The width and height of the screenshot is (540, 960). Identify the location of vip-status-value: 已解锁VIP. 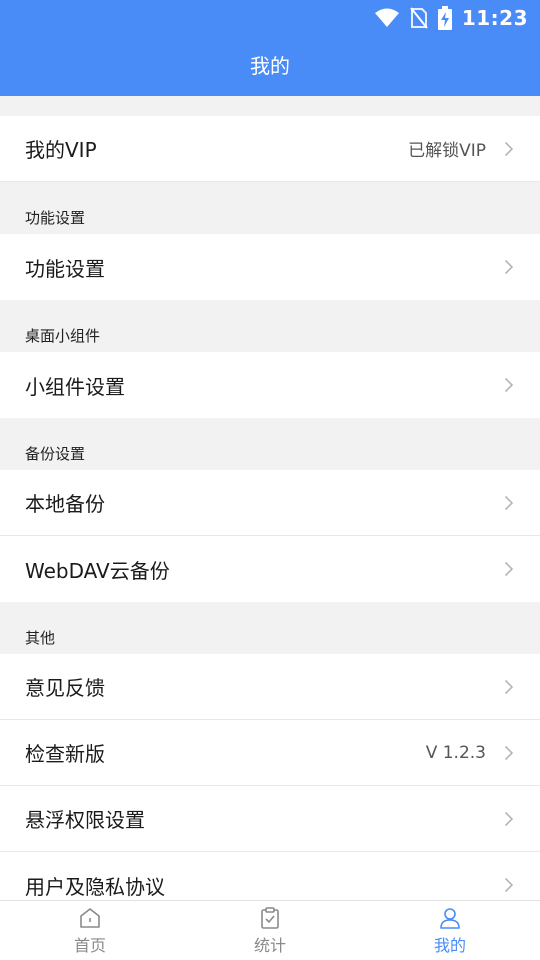
(447, 151).